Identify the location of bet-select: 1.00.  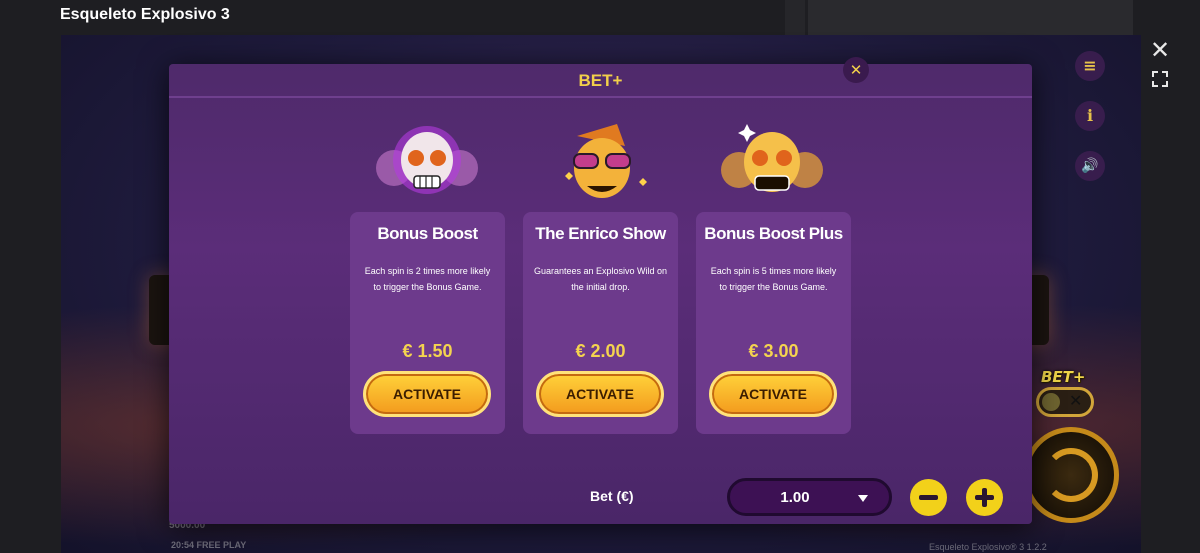
(809, 497).